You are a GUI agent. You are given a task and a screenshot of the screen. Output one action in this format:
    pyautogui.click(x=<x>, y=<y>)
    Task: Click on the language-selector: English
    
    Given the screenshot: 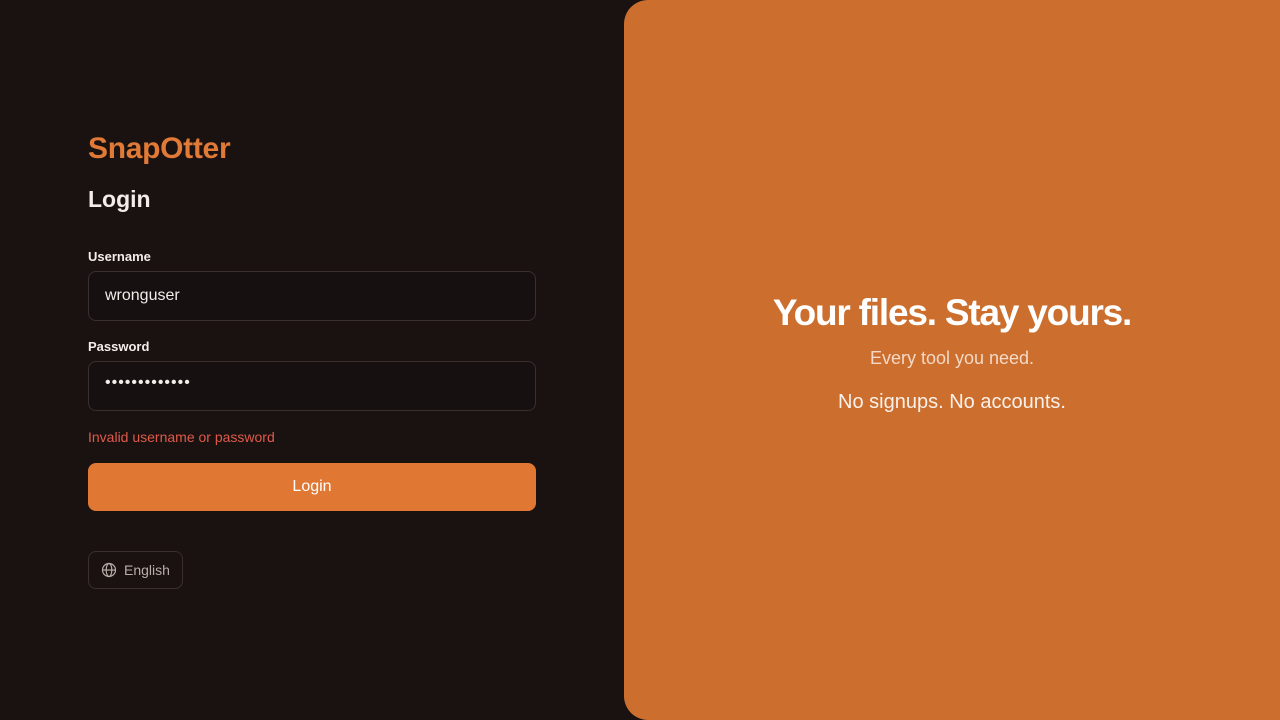 What is the action you would take?
    pyautogui.click(x=135, y=570)
    